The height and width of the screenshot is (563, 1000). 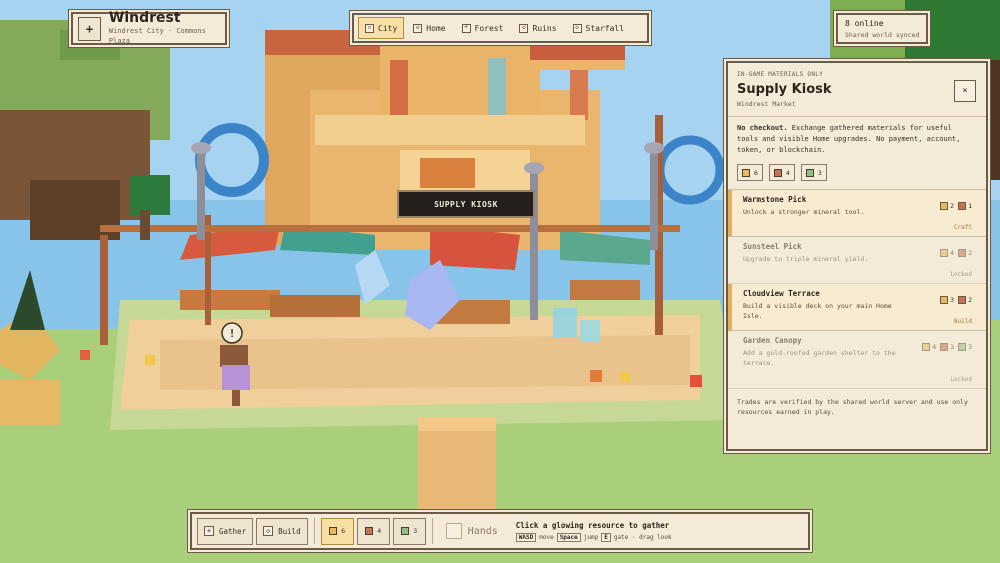 I want to click on resource-count: 6, so click(x=756, y=172).